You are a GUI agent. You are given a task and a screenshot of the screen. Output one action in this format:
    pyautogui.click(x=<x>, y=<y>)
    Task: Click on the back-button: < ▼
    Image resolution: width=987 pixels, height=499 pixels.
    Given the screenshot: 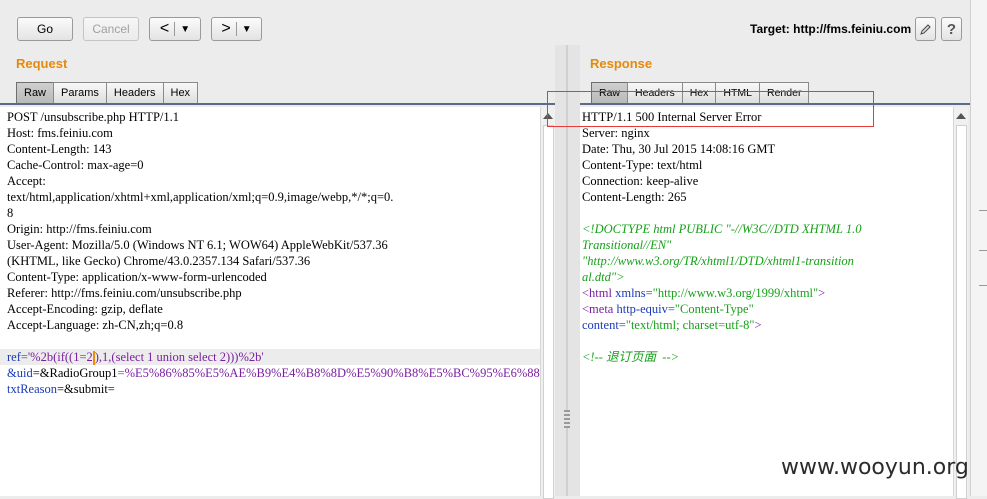 What is the action you would take?
    pyautogui.click(x=175, y=29)
    